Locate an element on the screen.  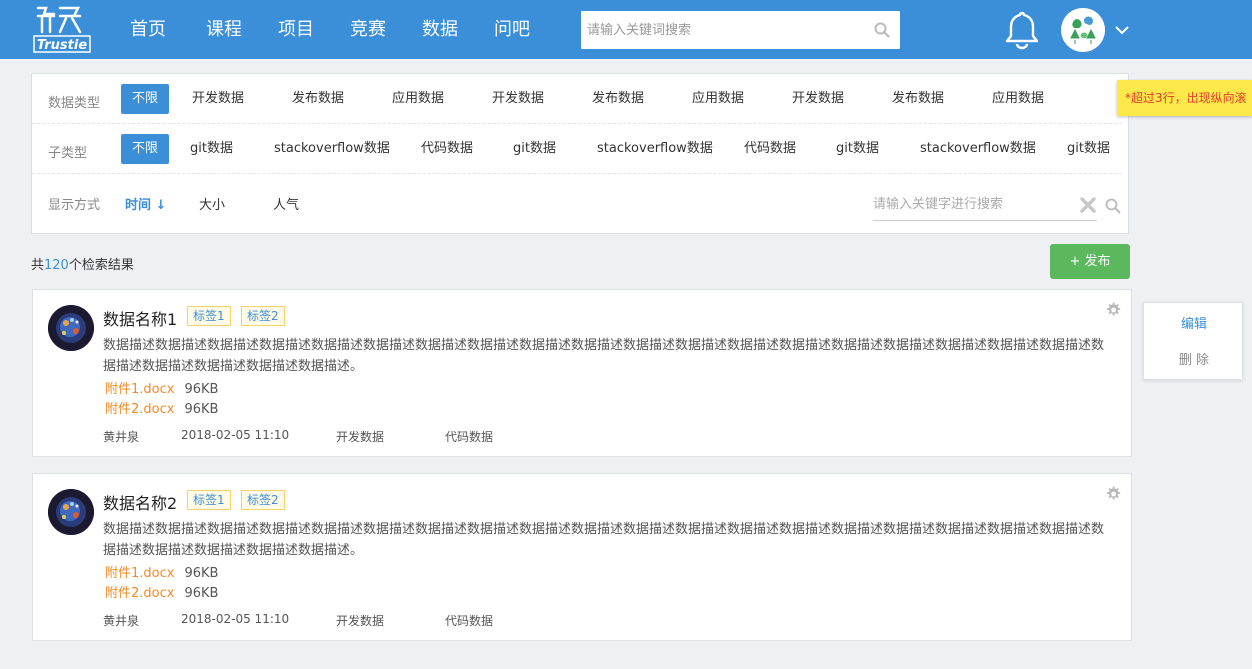
card-title: 数据名称1 is located at coordinates (140, 318).